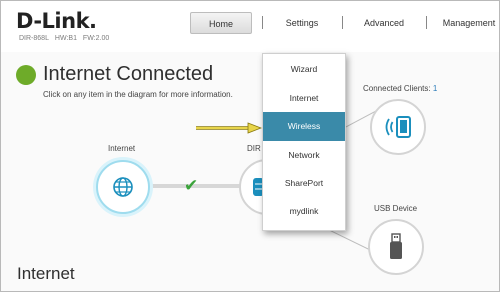 This screenshot has height=292, width=500. Describe the element at coordinates (34, 38) in the screenshot. I see `model-name: DIR-868L` at that location.